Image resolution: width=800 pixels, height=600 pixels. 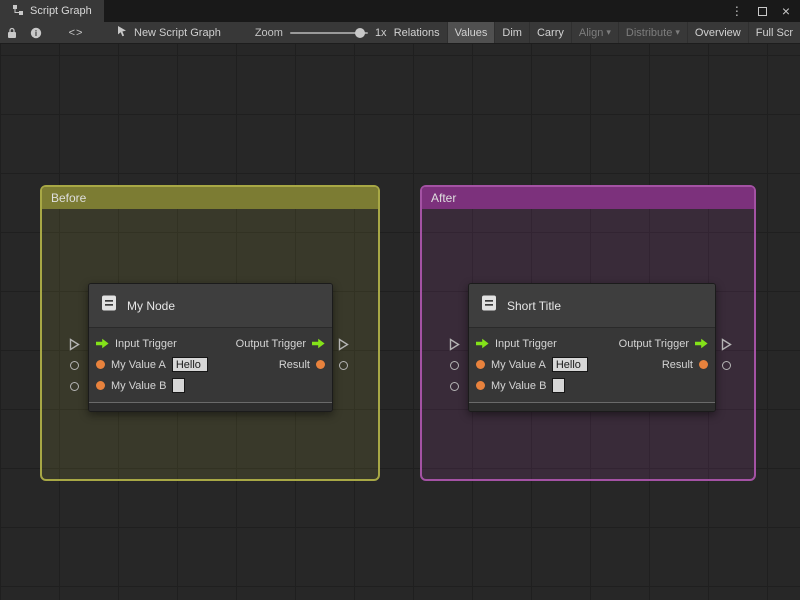 What do you see at coordinates (762, 11) in the screenshot?
I see `maximize-icon` at bounding box center [762, 11].